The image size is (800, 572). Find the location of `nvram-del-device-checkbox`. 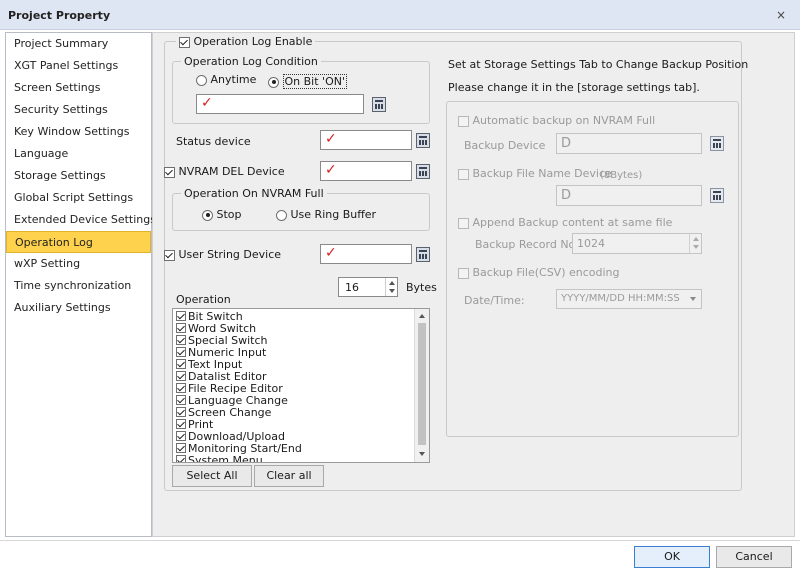

nvram-del-device-checkbox is located at coordinates (169, 172).